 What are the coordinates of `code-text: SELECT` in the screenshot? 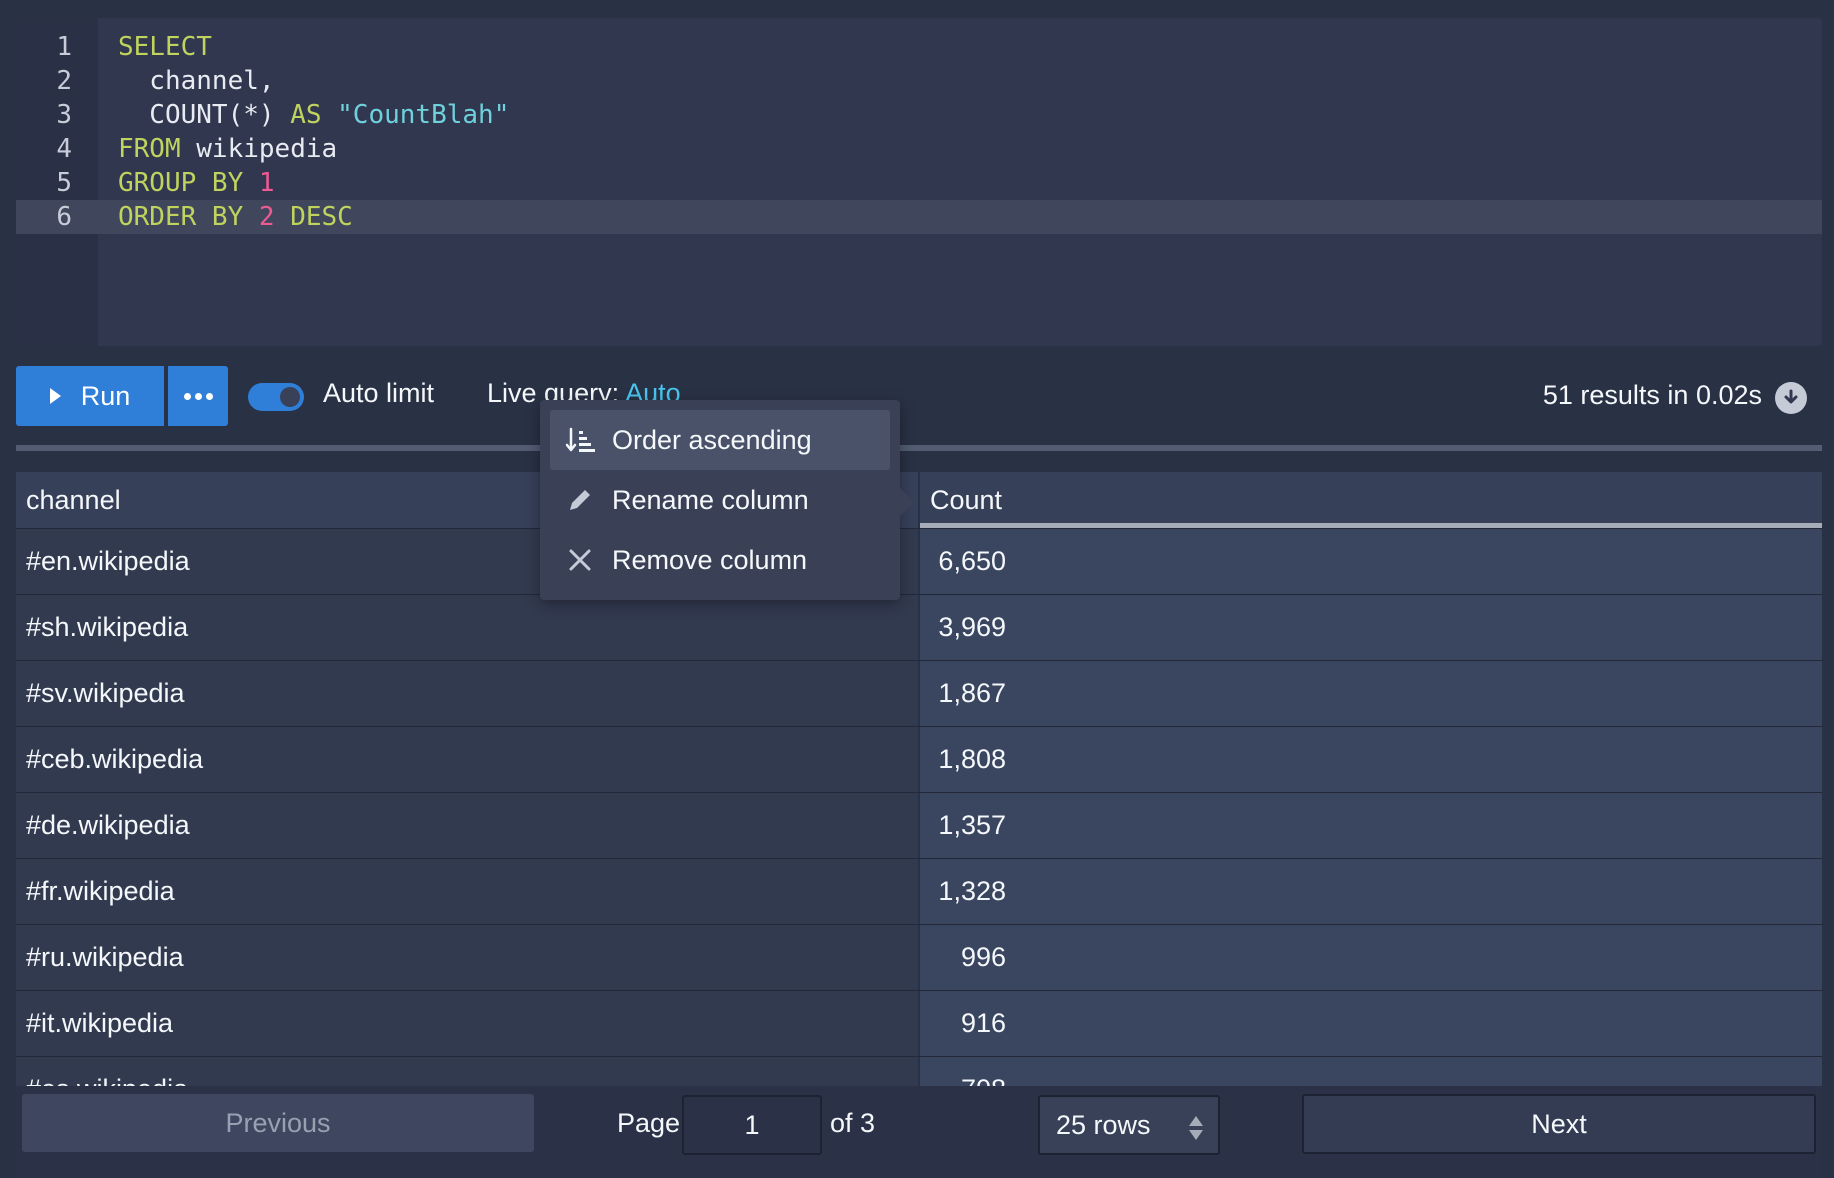 It's located at (165, 47).